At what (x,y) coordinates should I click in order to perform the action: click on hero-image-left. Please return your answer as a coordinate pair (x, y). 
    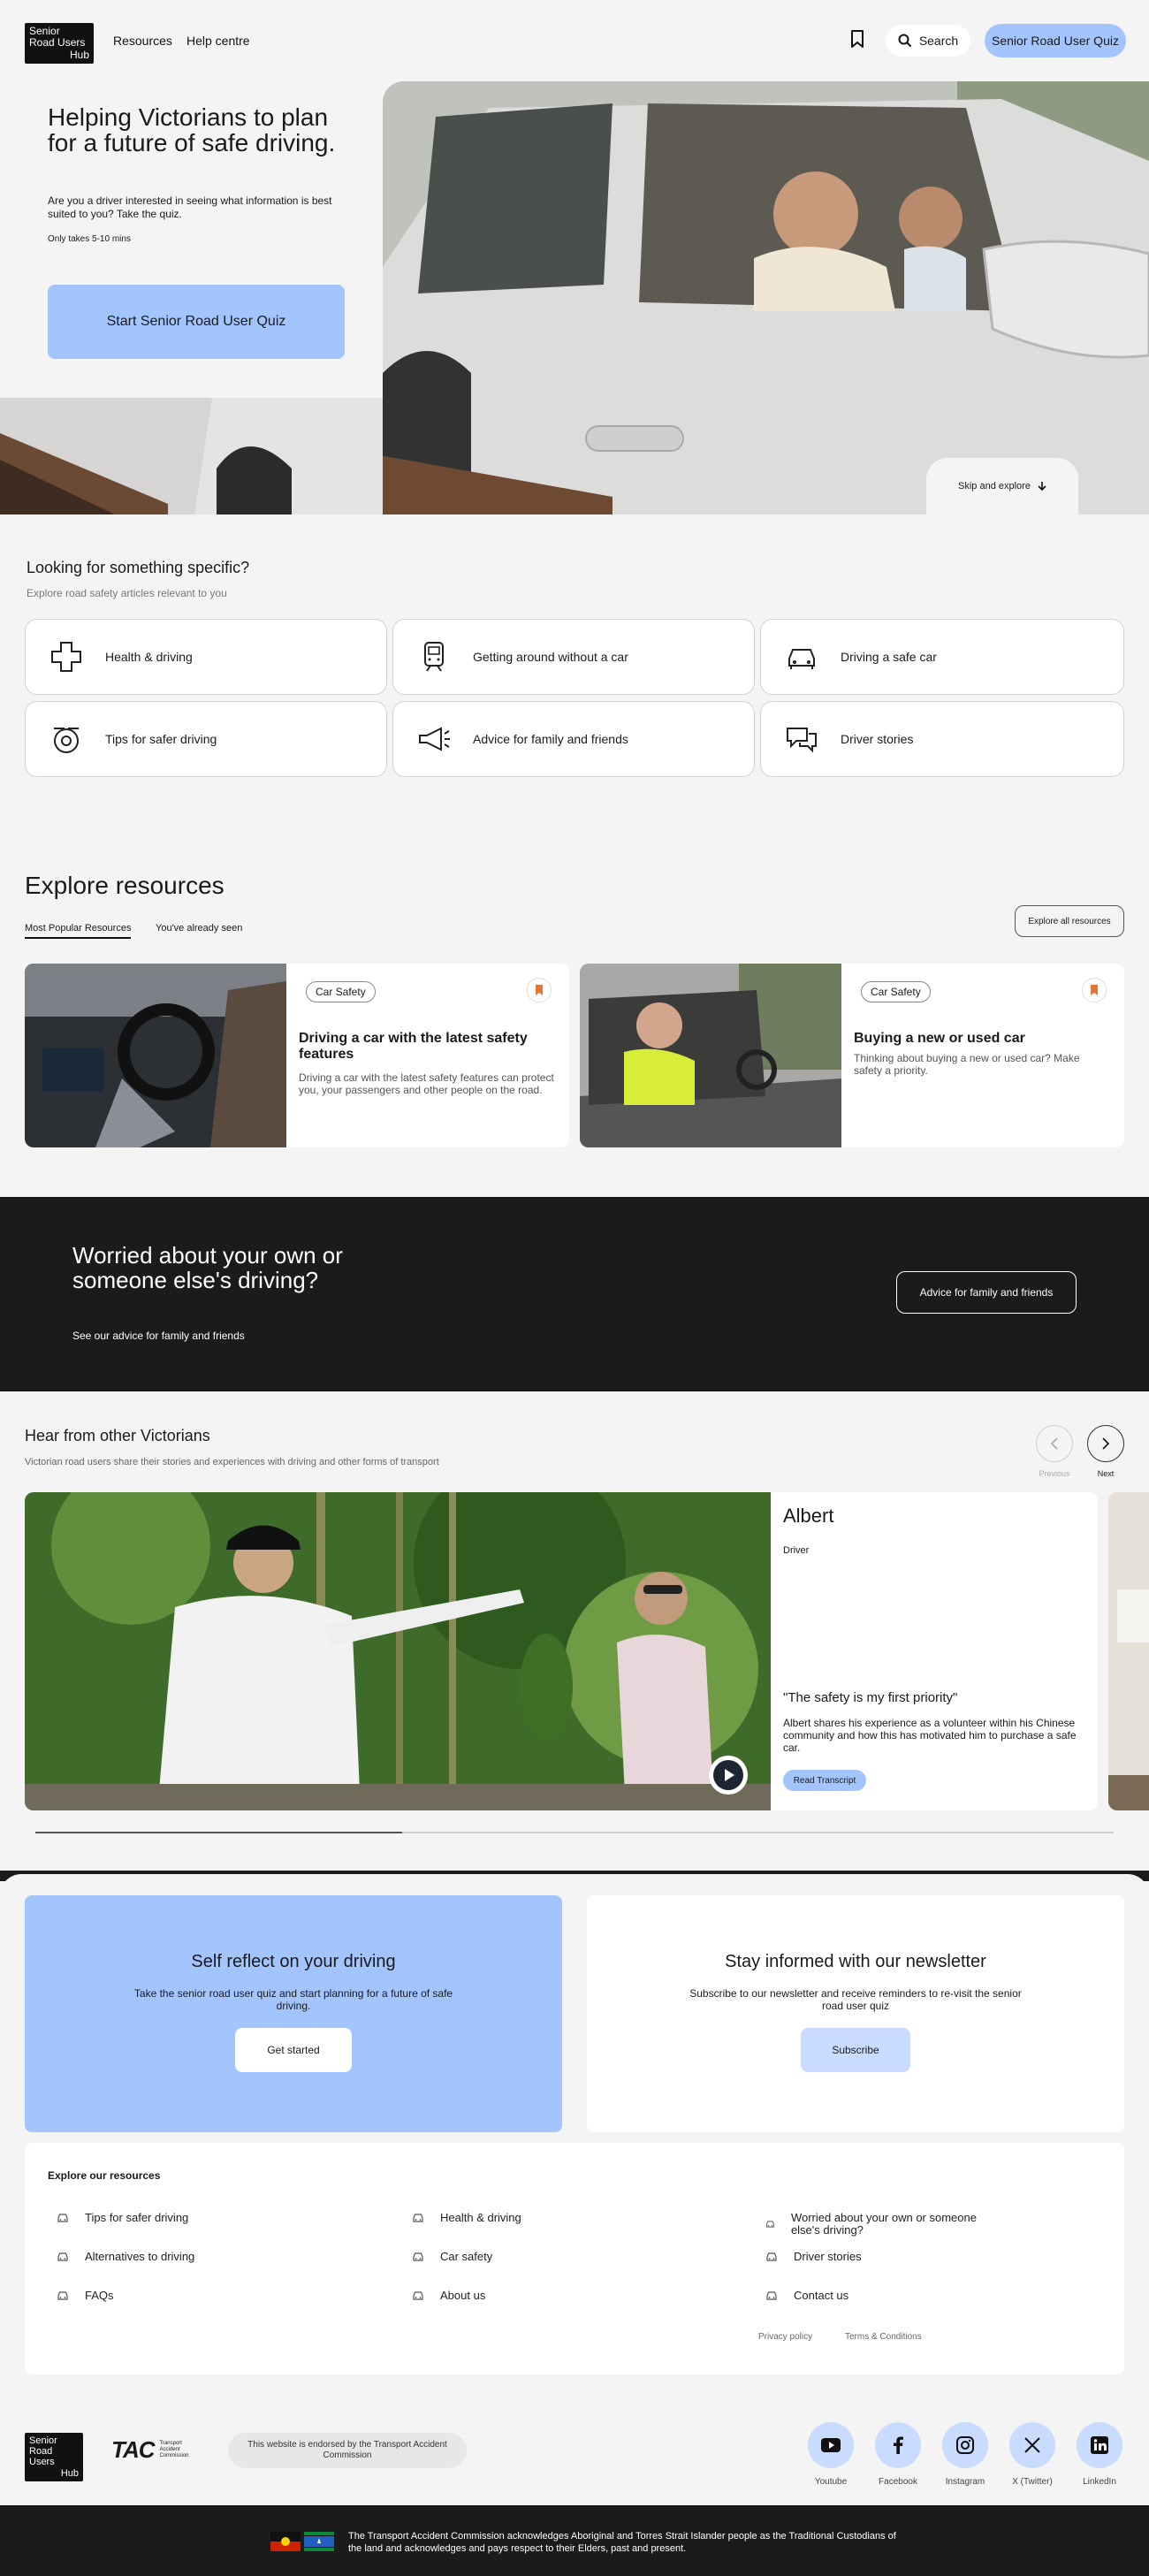
    Looking at the image, I should click on (191, 456).